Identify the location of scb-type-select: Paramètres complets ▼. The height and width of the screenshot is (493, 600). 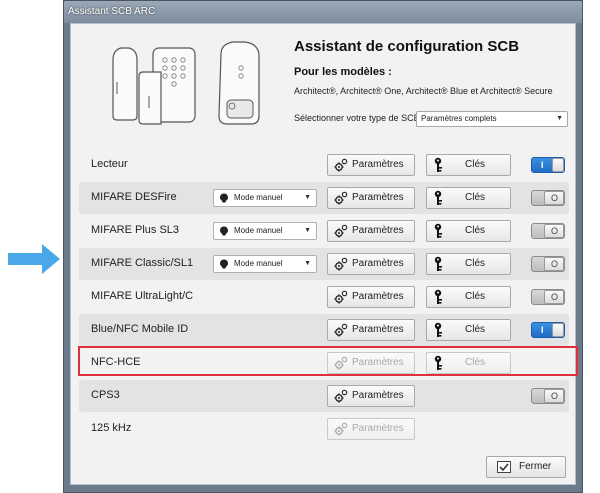
(492, 119).